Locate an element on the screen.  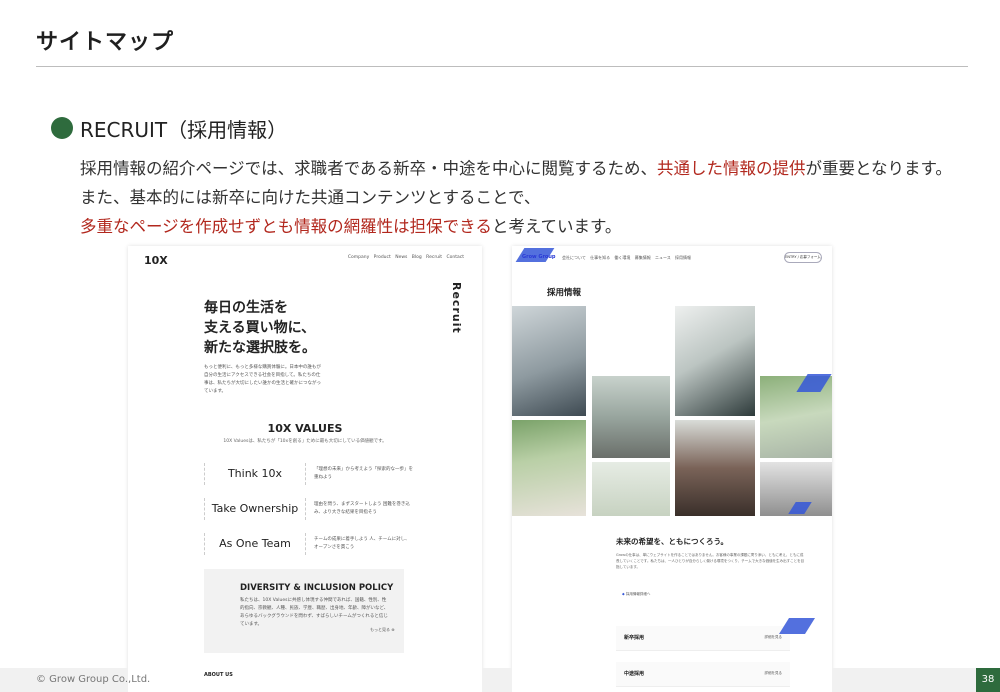
main-copy-line: 支える買い物に、 is located at coordinates (260, 328).